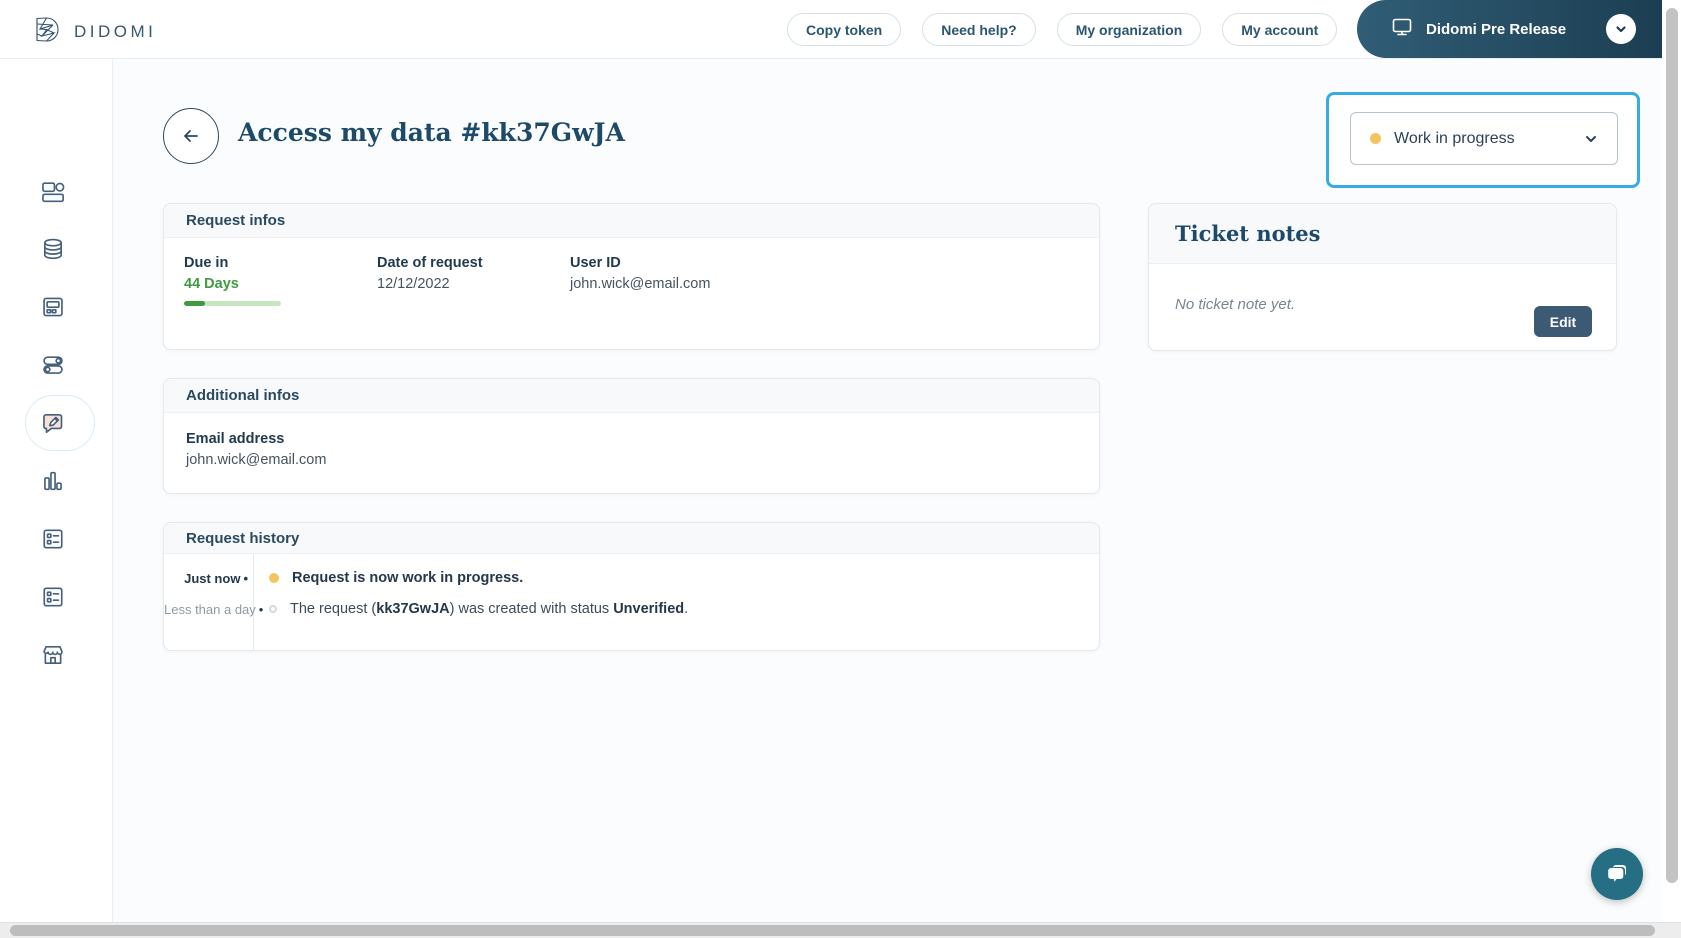 This screenshot has height=938, width=1681. What do you see at coordinates (631, 440) in the screenshot?
I see `additional-infos-body: Email address john.wick@email.com` at bounding box center [631, 440].